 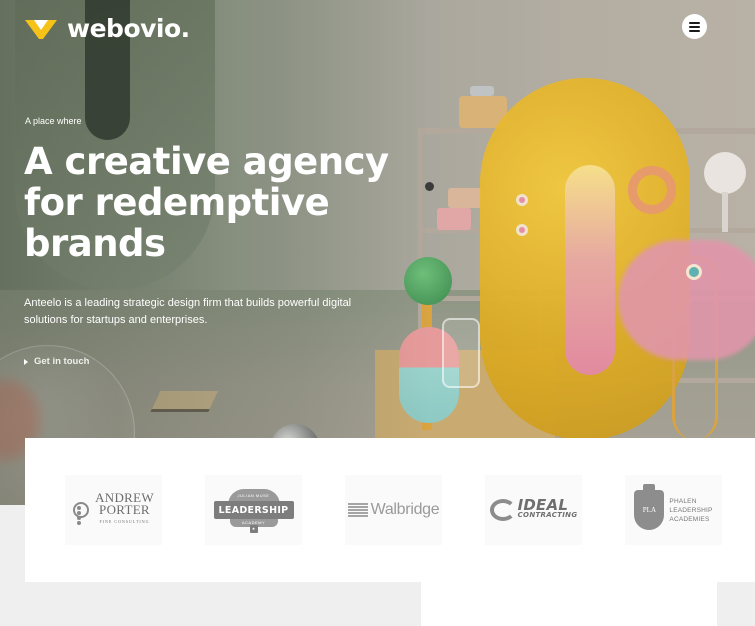 I want to click on background-pink-blob, so click(x=686, y=300).